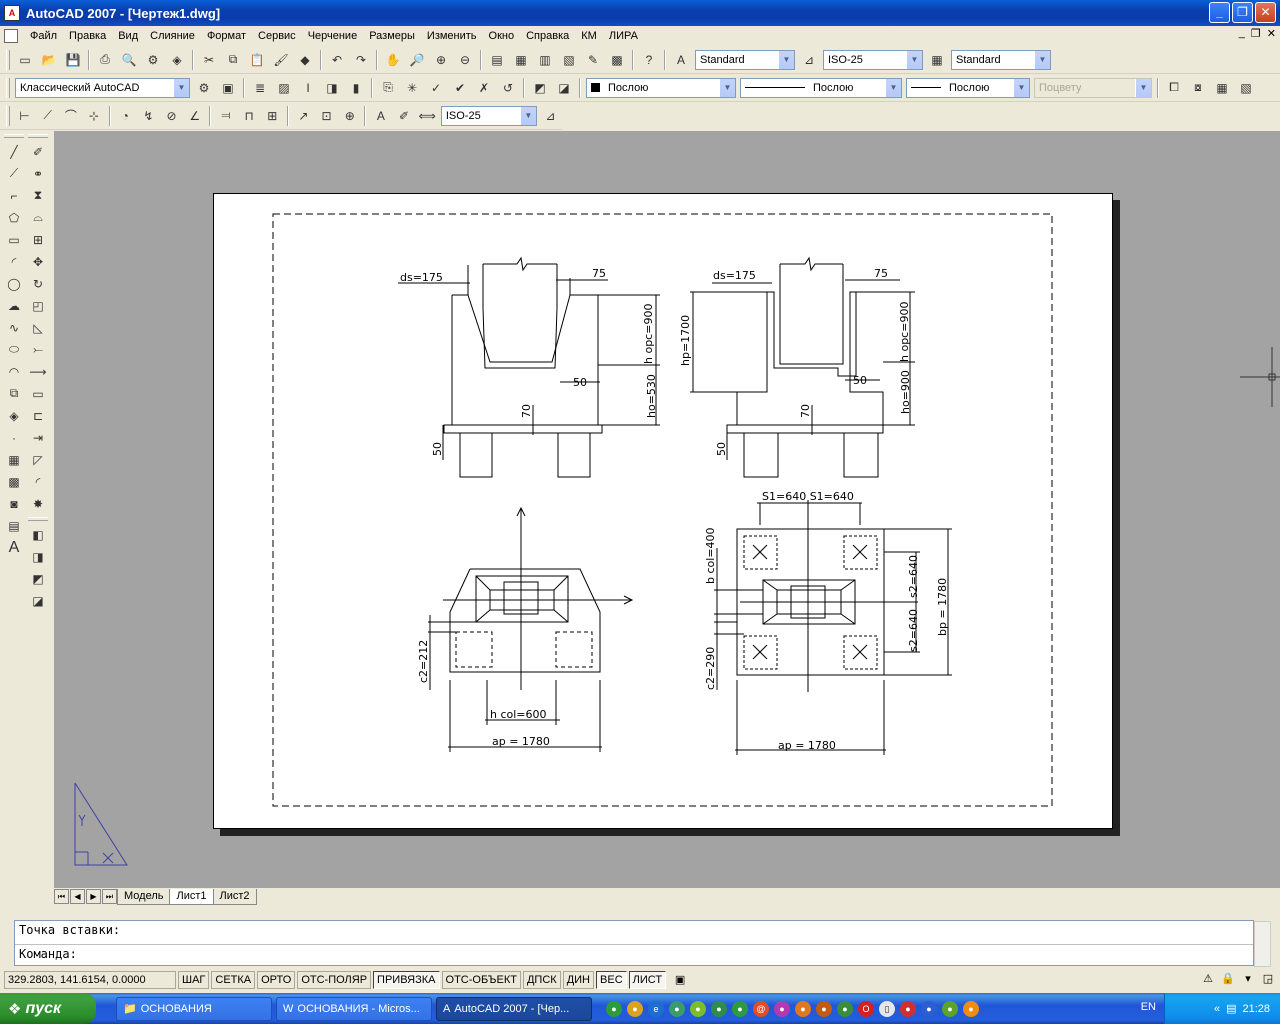 This screenshot has width=1280, height=1024. I want to click on workspace-select: Классический AutoCAD ▼, so click(102, 87).